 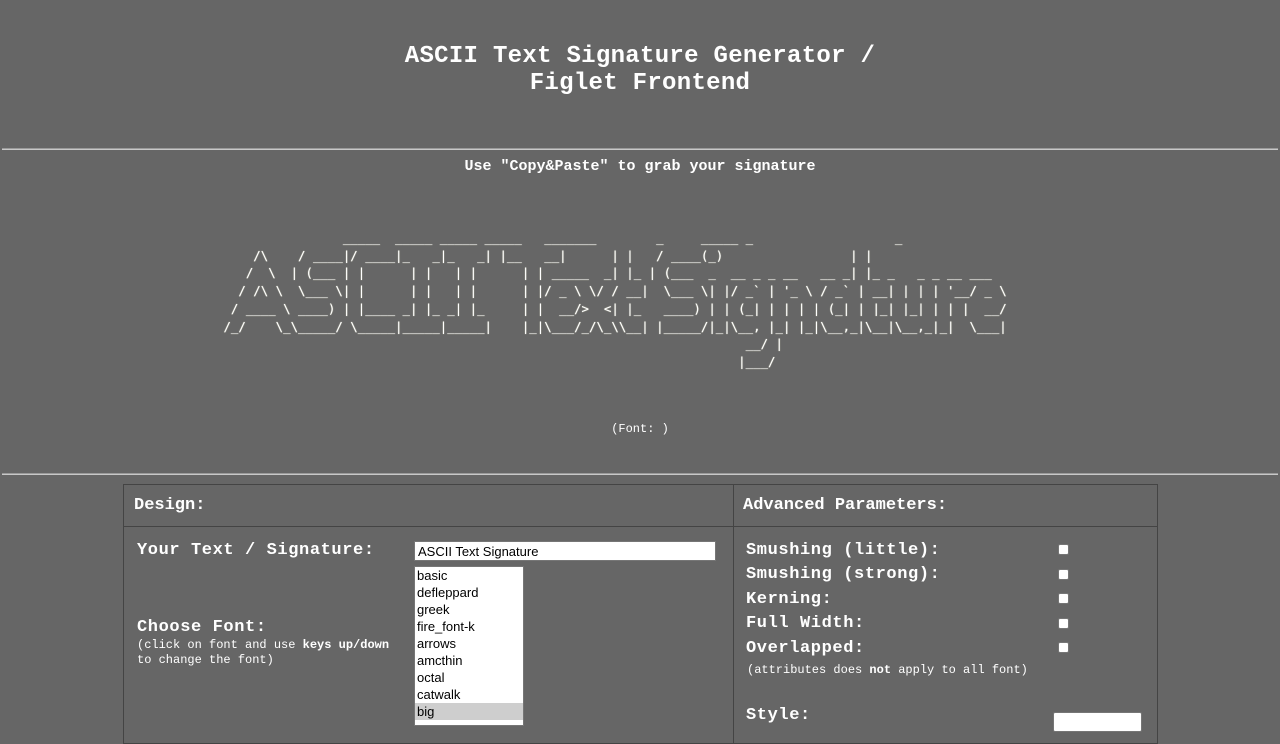 What do you see at coordinates (1063, 549) in the screenshot?
I see `smushing-little-checkbox` at bounding box center [1063, 549].